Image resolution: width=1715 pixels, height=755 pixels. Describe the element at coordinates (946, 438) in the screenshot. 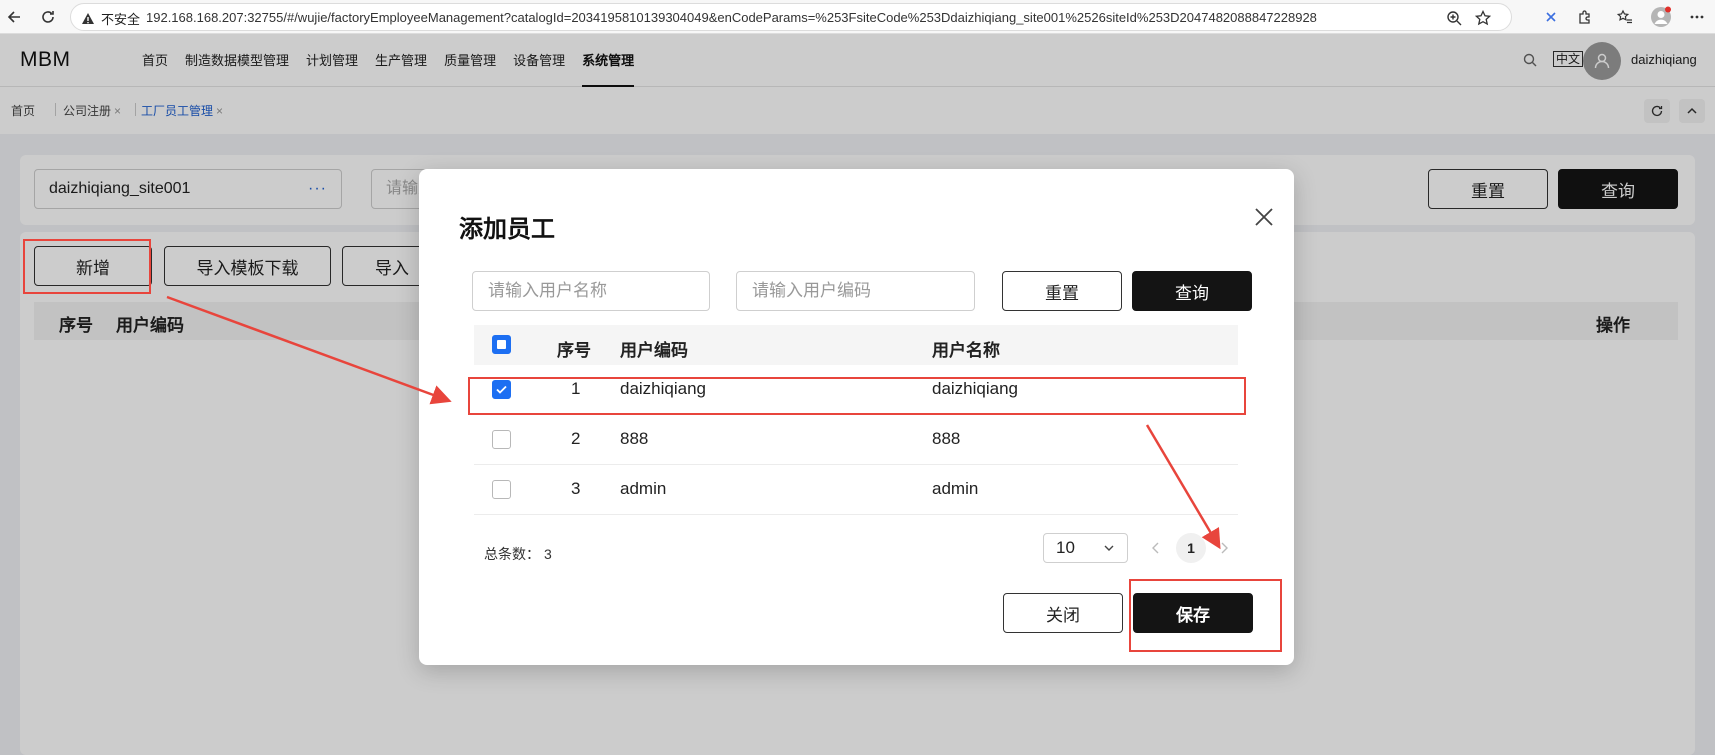

I see `row-user-name: 888` at that location.